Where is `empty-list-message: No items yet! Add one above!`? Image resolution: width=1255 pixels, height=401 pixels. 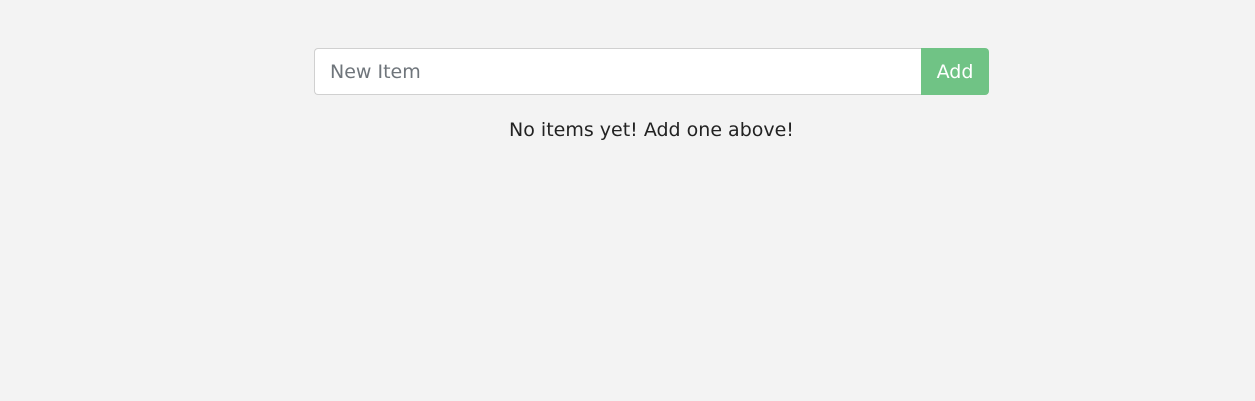 empty-list-message: No items yet! Add one above! is located at coordinates (651, 130).